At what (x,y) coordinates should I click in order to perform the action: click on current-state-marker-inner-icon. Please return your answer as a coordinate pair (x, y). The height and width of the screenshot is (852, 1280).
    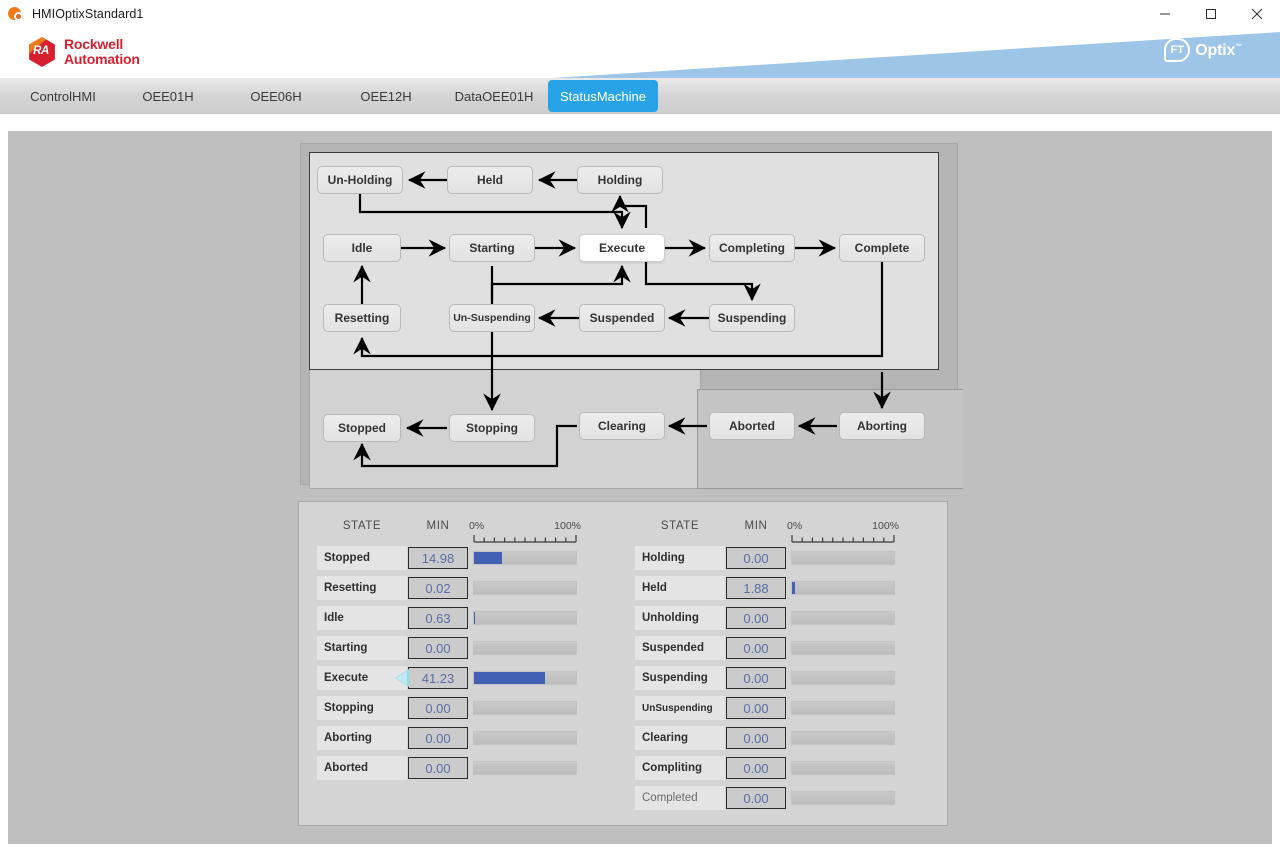
    Looking at the image, I should click on (401, 678).